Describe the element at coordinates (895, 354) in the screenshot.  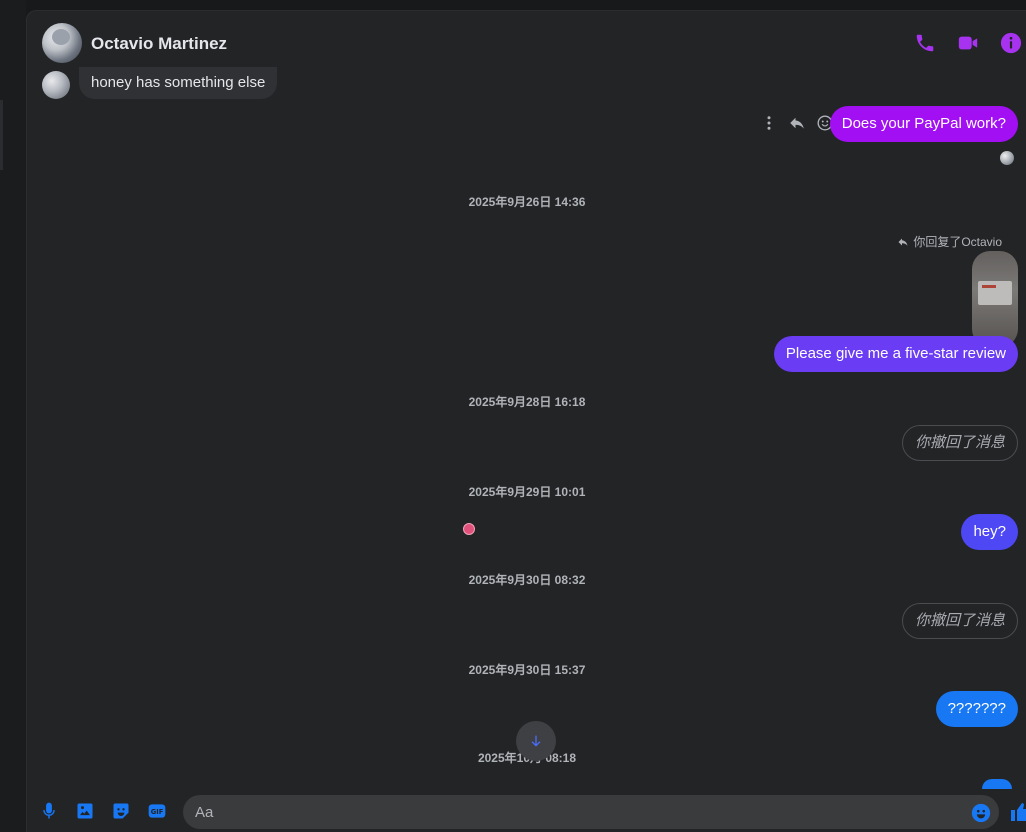
I see `outgoing-message-review: Please give me a five-star review` at that location.